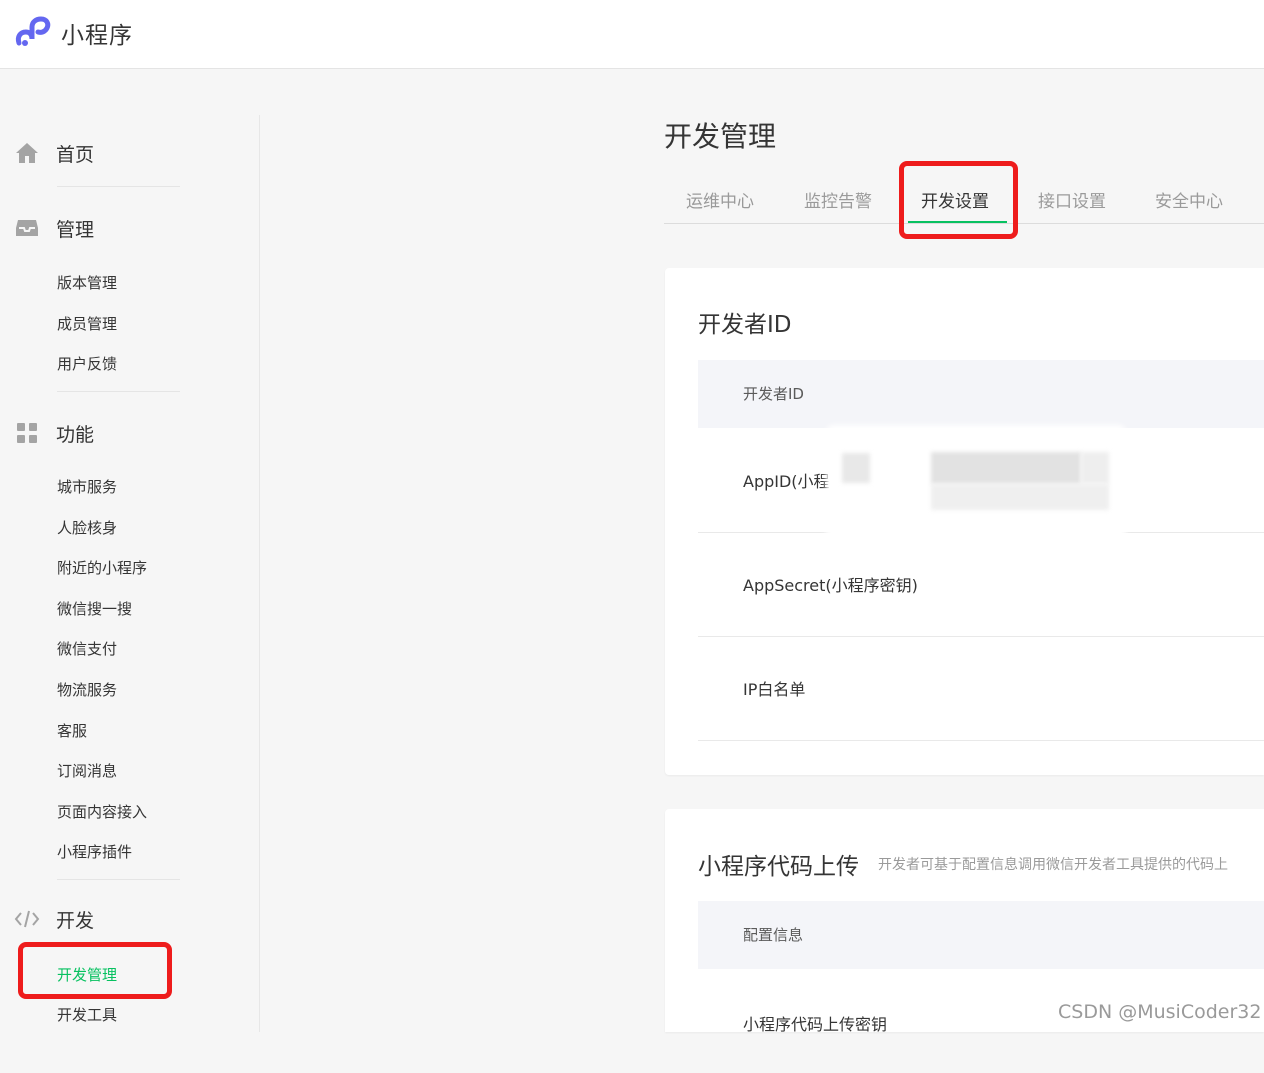  What do you see at coordinates (75, 155) in the screenshot?
I see `sidebar-home-label: 首页` at bounding box center [75, 155].